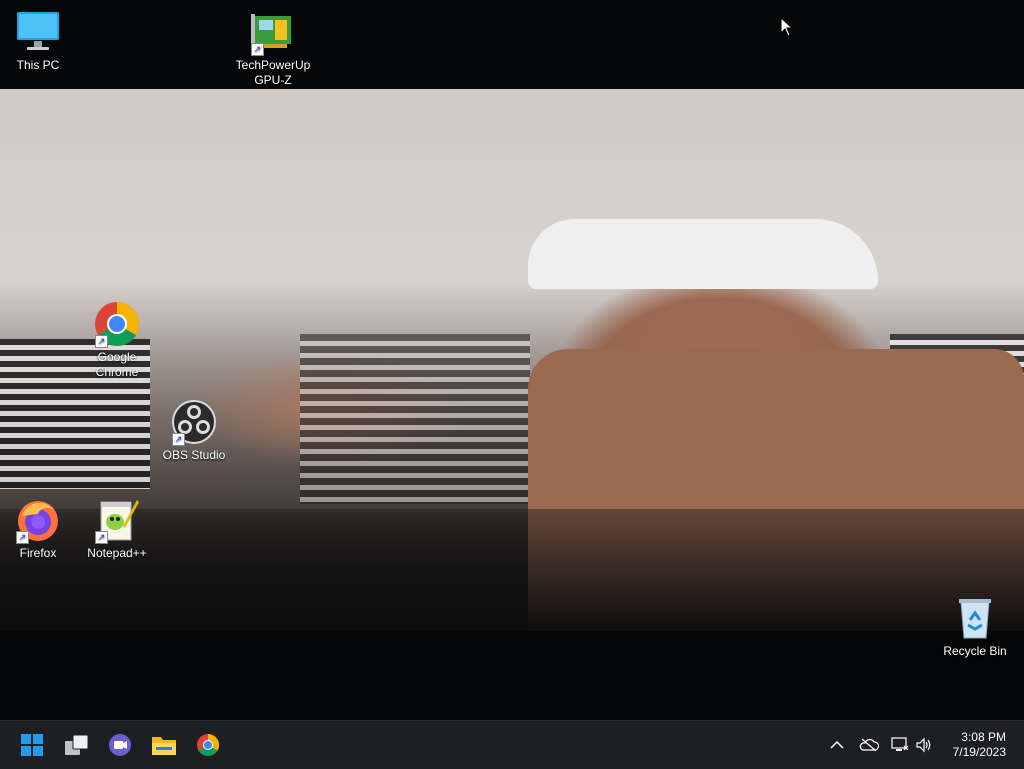 This screenshot has width=1024, height=769. What do you see at coordinates (117, 520) in the screenshot?
I see `notepad-plus-plus-icon: ↗` at bounding box center [117, 520].